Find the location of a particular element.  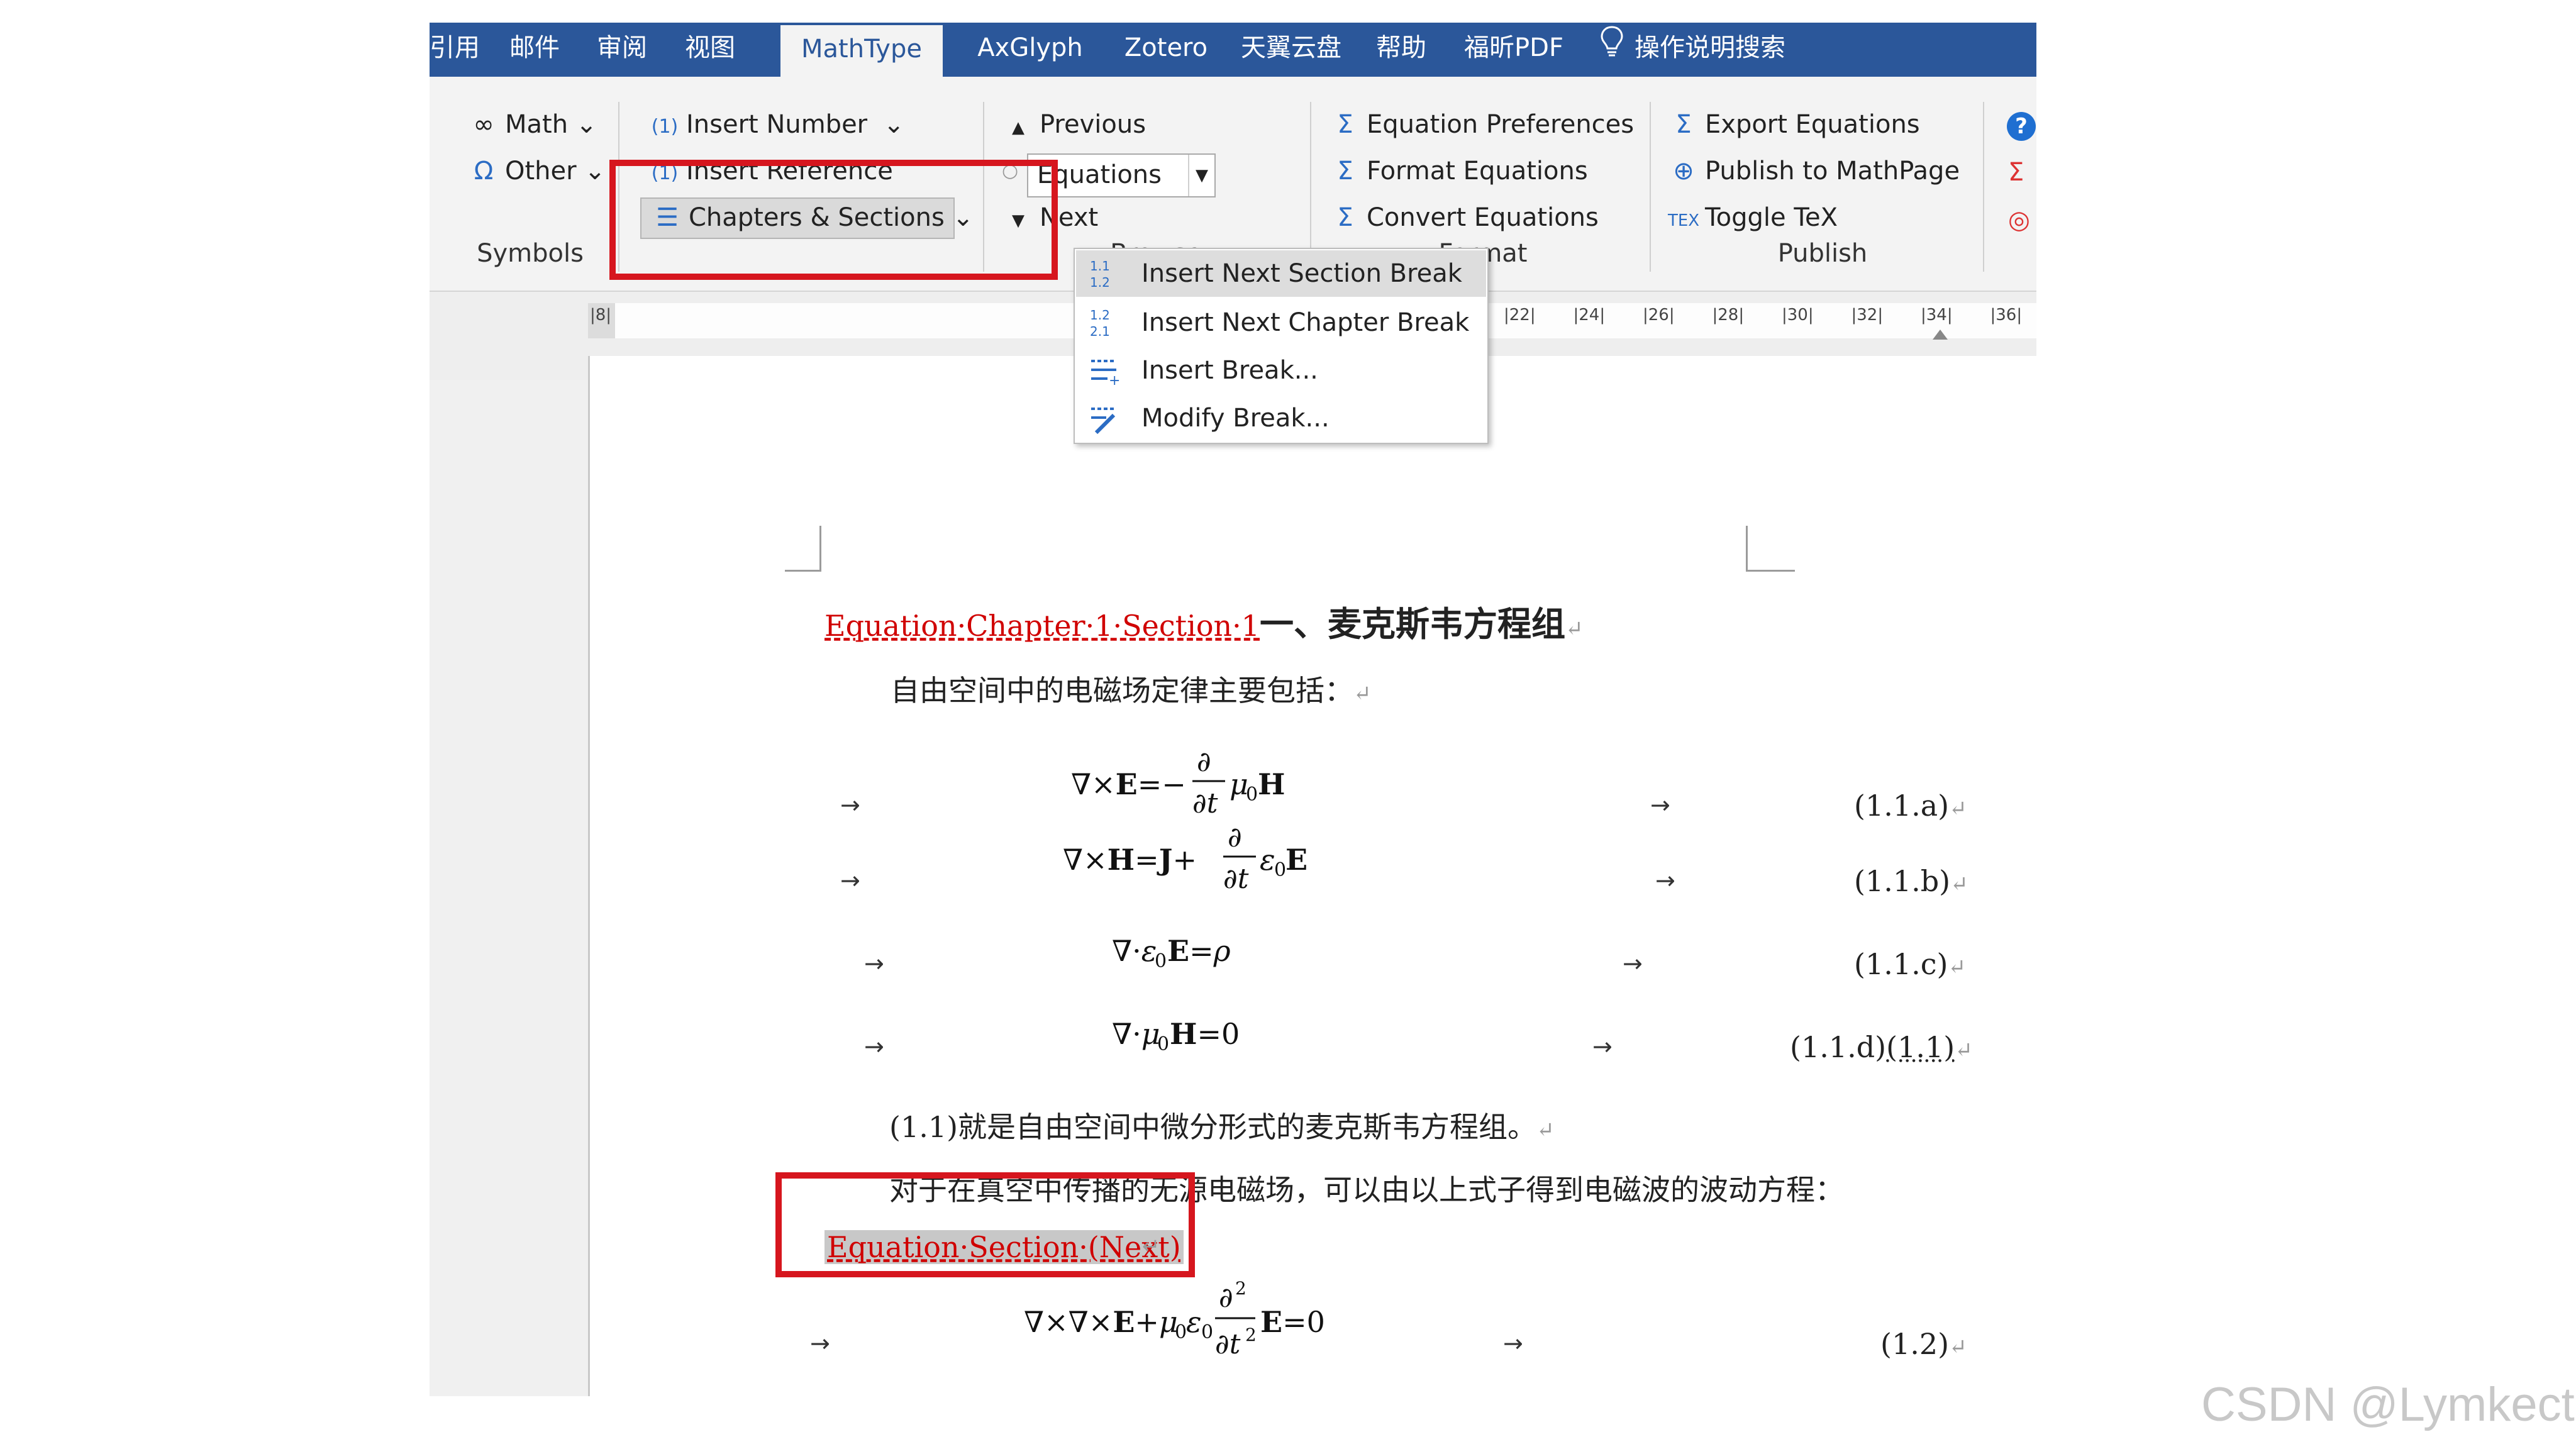

equation-number-2: (1.2)↵ is located at coordinates (1923, 1344).